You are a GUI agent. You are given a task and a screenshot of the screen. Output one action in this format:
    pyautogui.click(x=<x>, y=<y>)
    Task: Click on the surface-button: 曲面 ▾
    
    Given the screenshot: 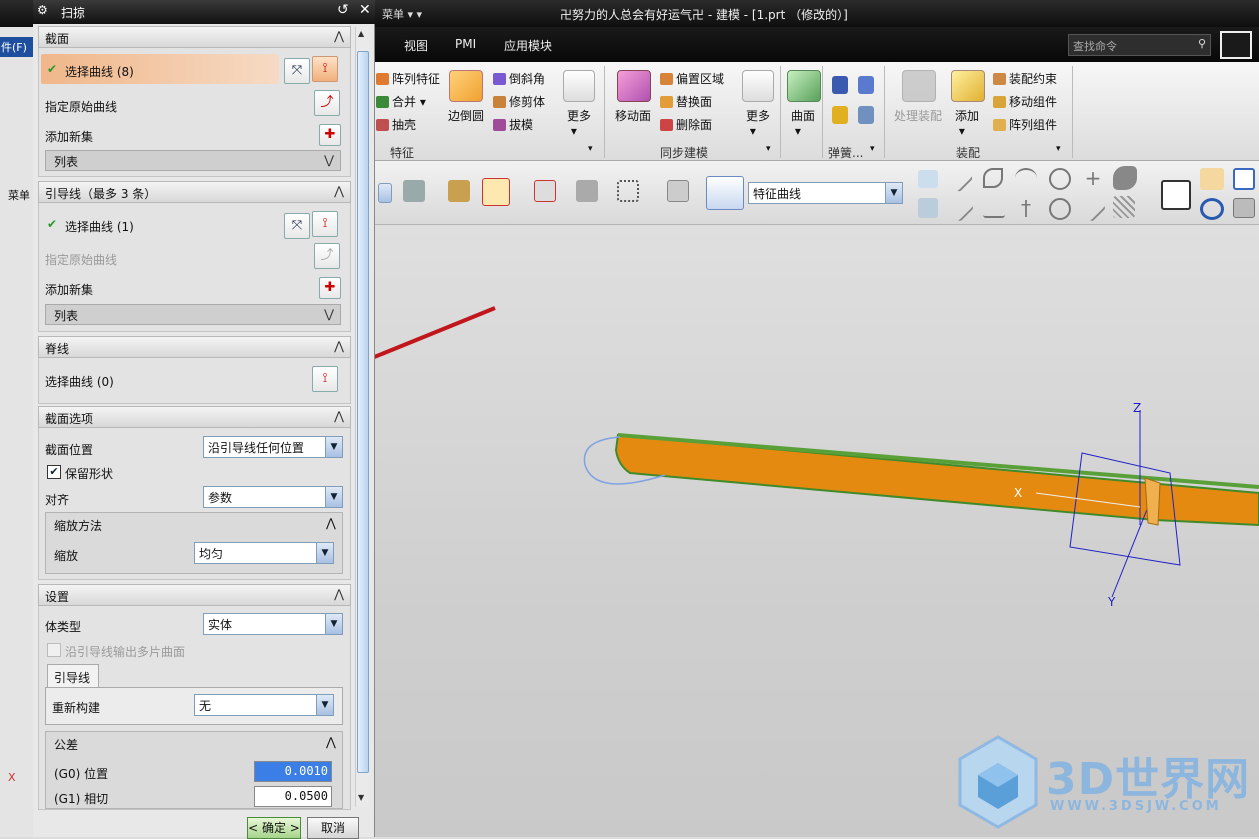 What is the action you would take?
    pyautogui.click(x=803, y=122)
    